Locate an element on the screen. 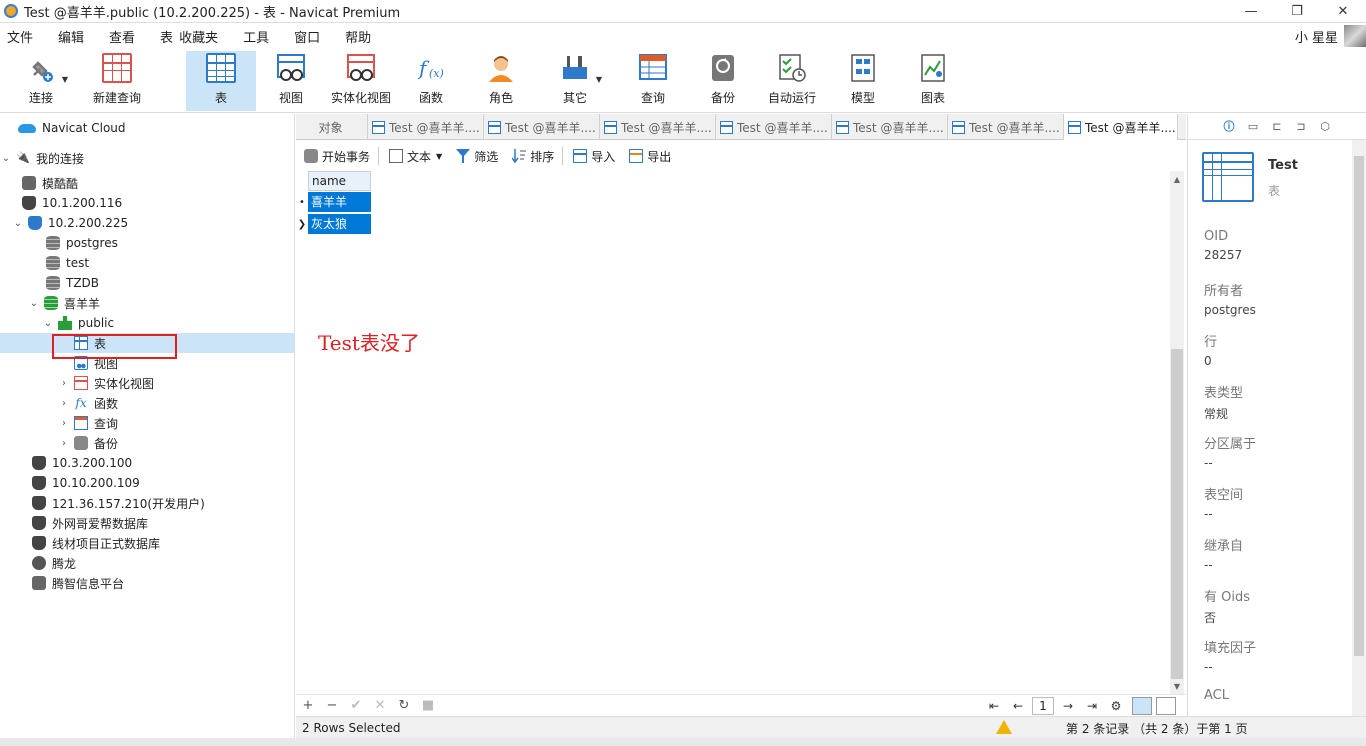 The height and width of the screenshot is (746, 1366). connect-button: ▼ 连接 is located at coordinates (42, 81).